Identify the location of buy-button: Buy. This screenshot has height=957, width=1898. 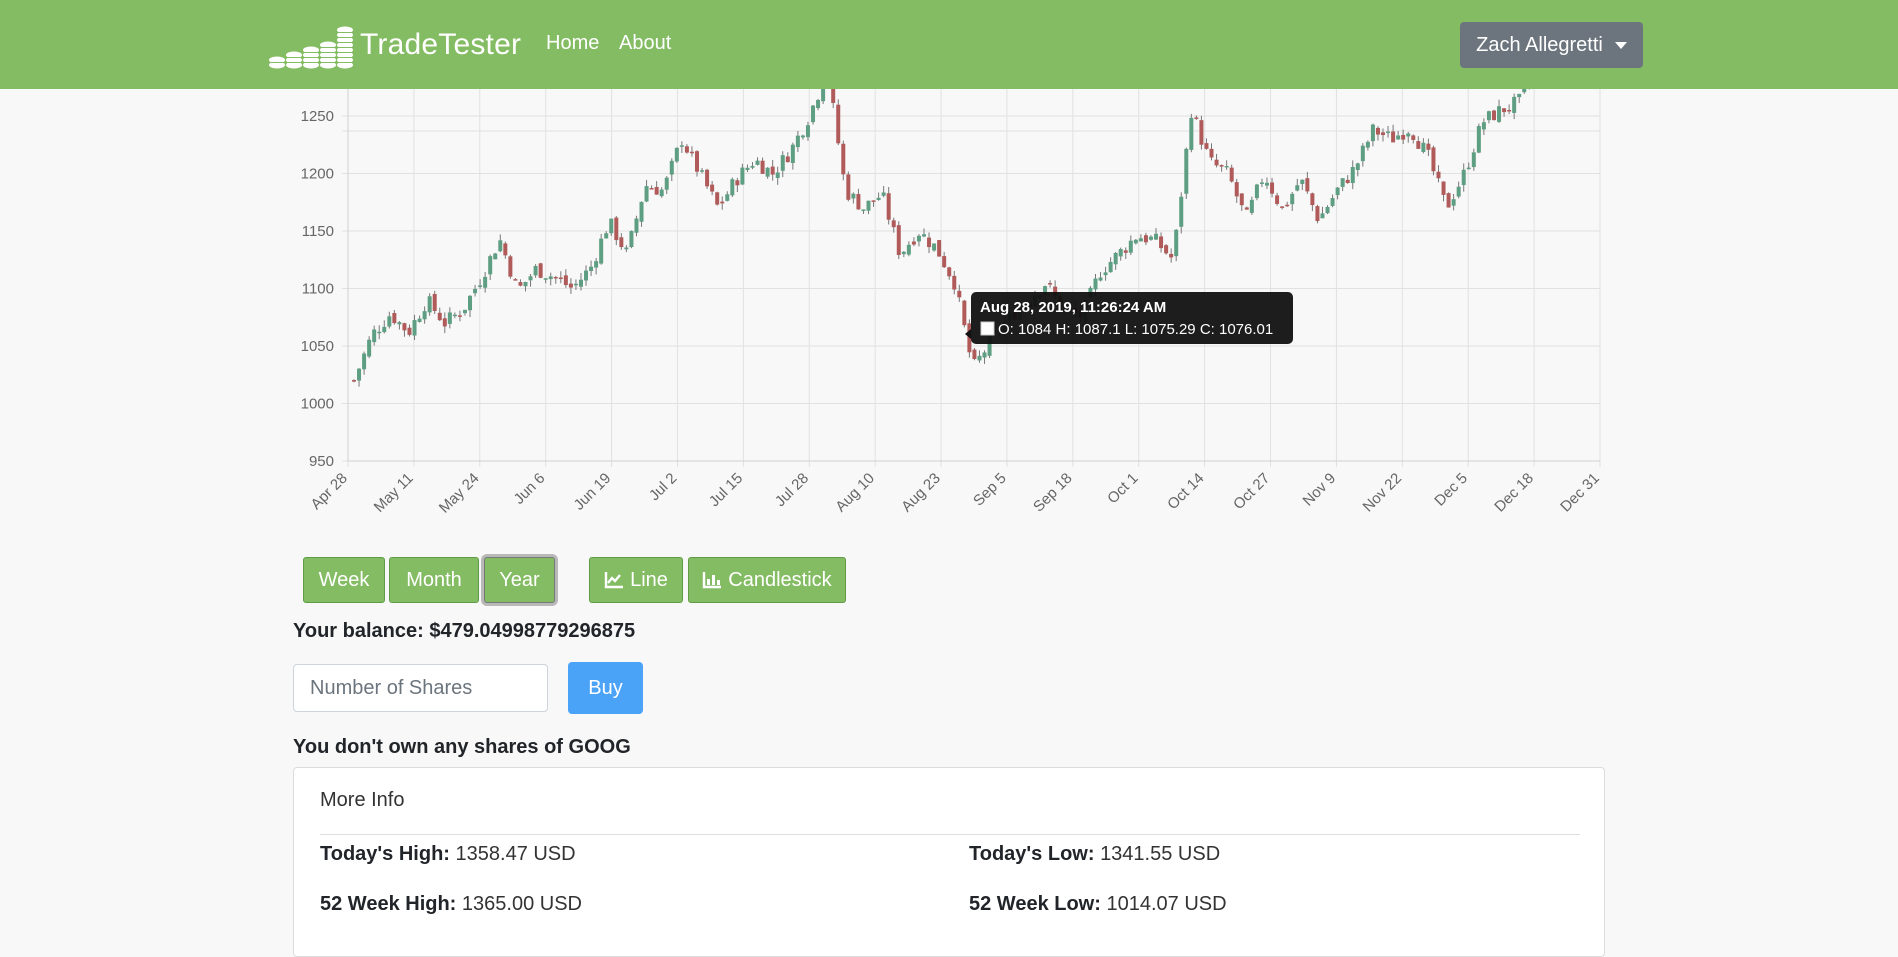
(605, 688).